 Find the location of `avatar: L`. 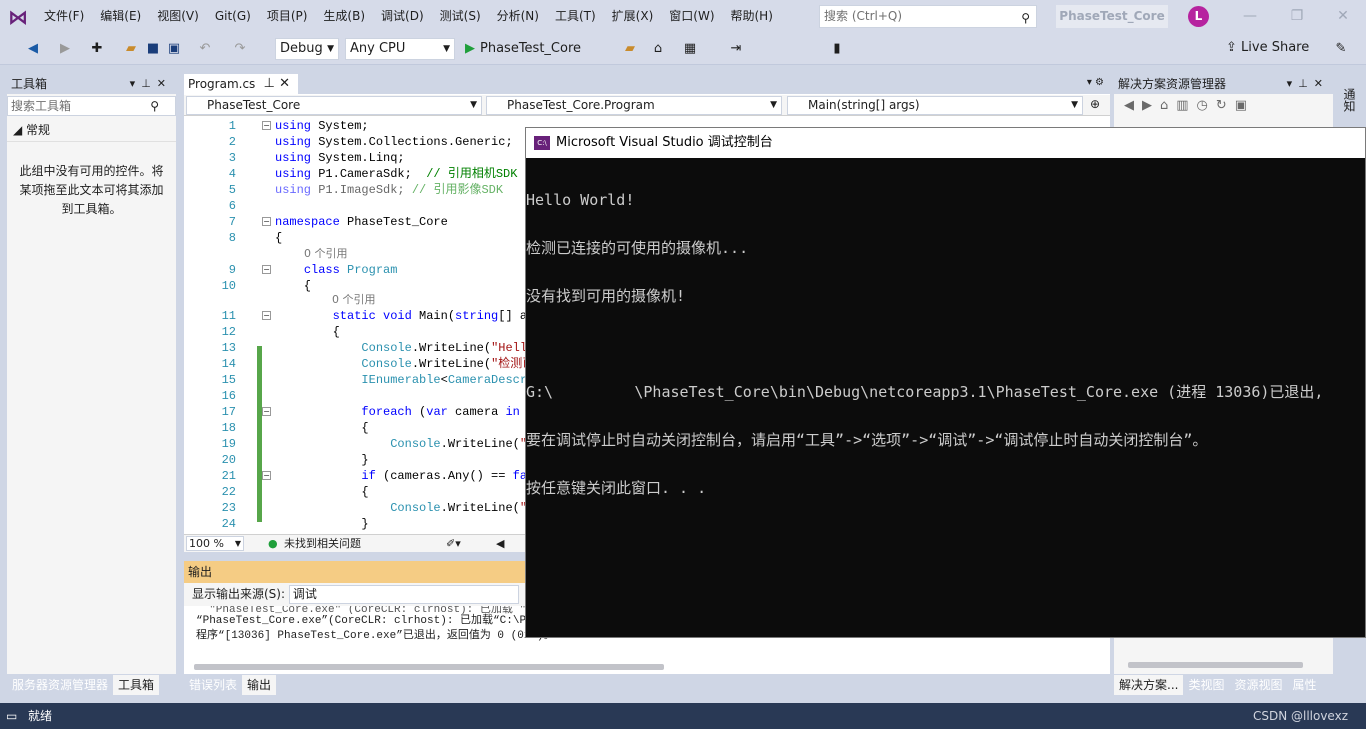

avatar: L is located at coordinates (1198, 16).